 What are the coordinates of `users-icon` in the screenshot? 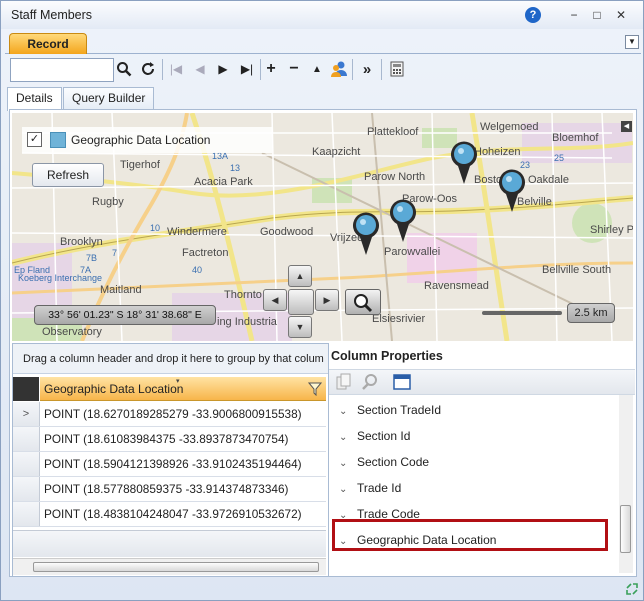 It's located at (339, 69).